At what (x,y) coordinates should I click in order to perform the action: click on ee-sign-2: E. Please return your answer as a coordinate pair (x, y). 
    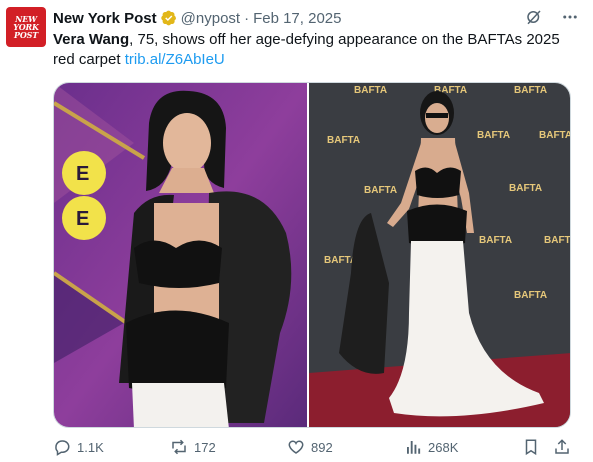
    Looking at the image, I should click on (82, 219).